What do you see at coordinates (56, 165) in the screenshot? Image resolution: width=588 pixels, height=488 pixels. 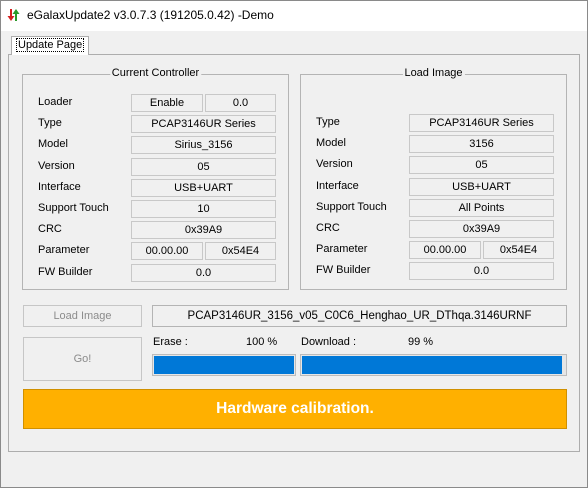 I see `controller-label-version: Version` at bounding box center [56, 165].